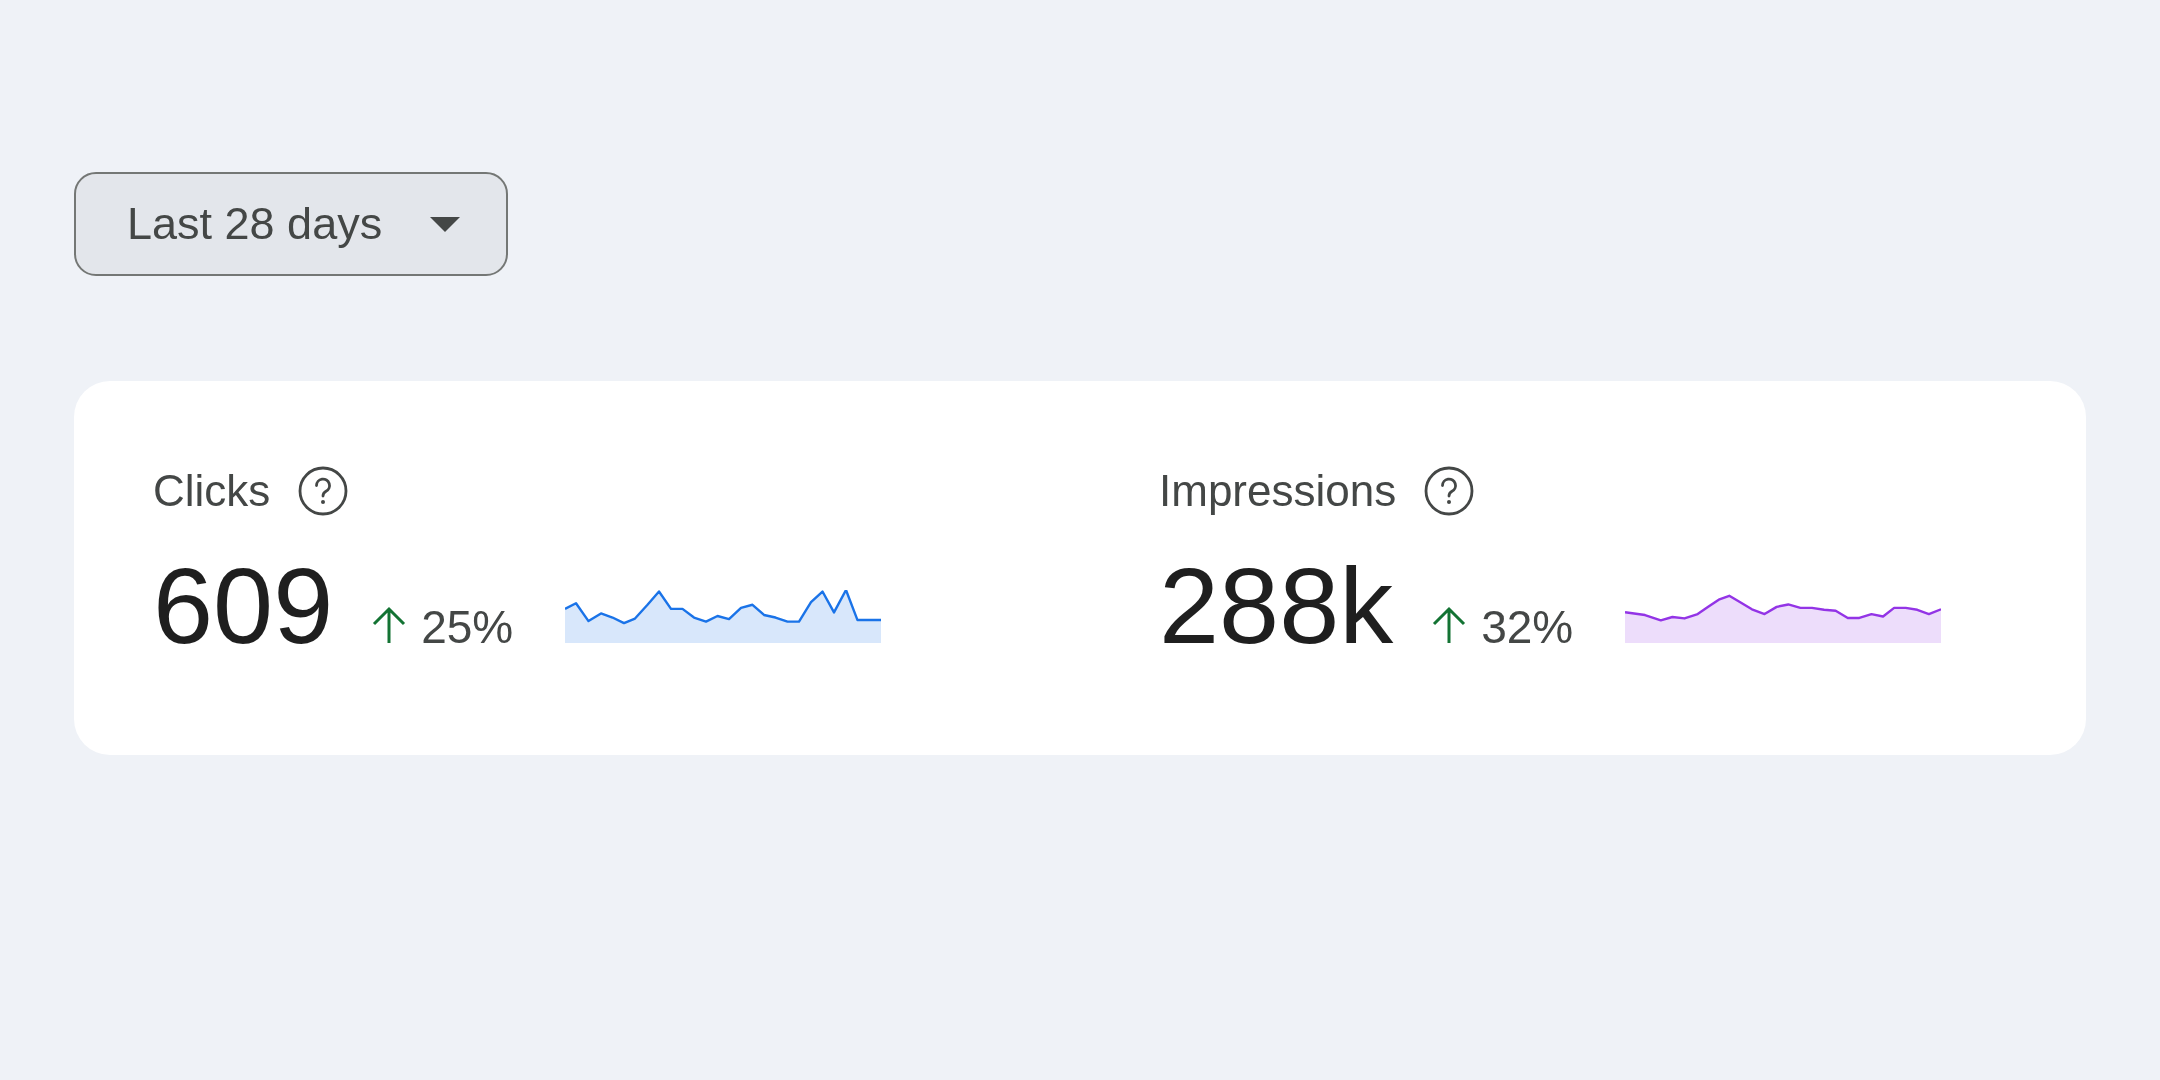 This screenshot has height=1080, width=2160. Describe the element at coordinates (467, 627) in the screenshot. I see `change-percent: 25%` at that location.